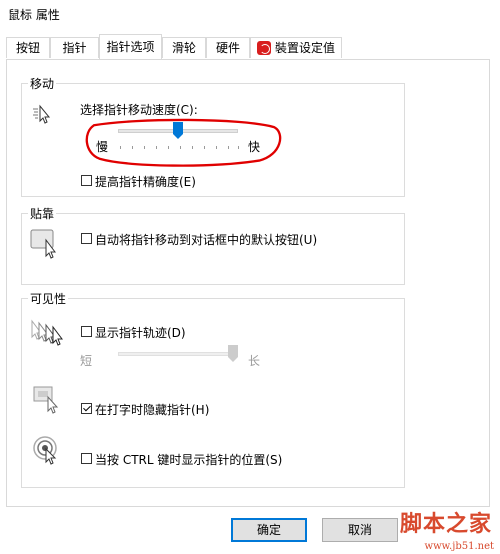 The width and height of the screenshot is (500, 554). Describe the element at coordinates (46, 400) in the screenshot. I see `hide-while-typing-icon` at that location.